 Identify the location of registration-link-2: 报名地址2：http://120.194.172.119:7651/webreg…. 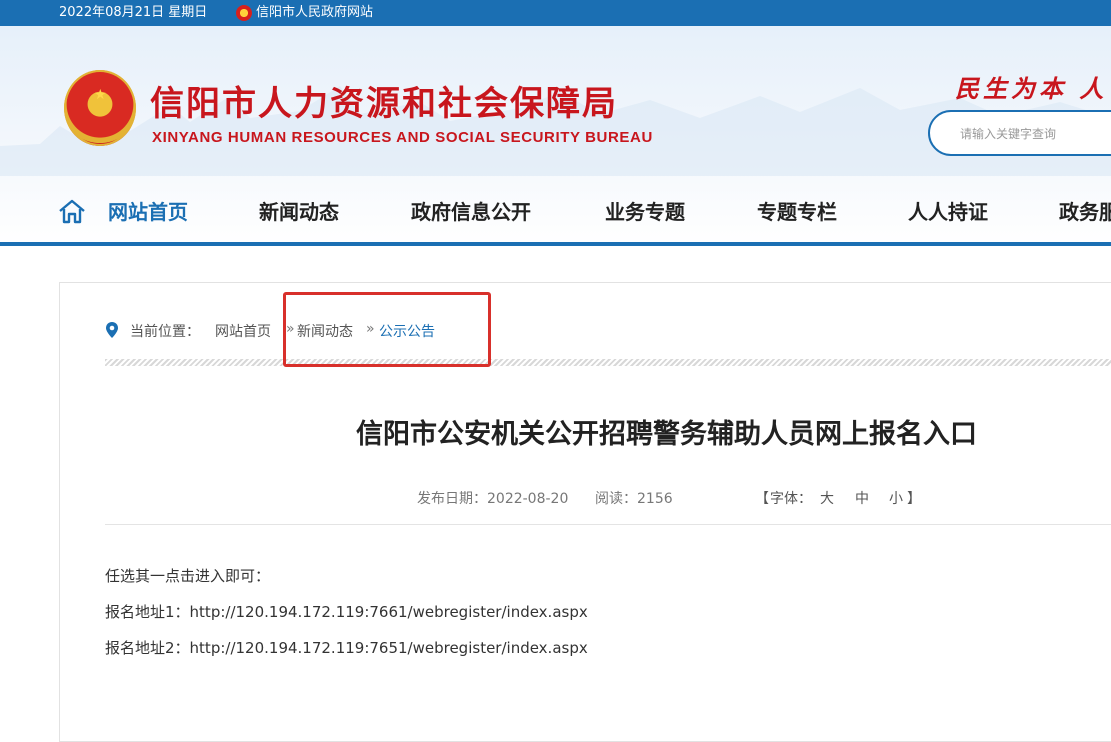
(346, 647).